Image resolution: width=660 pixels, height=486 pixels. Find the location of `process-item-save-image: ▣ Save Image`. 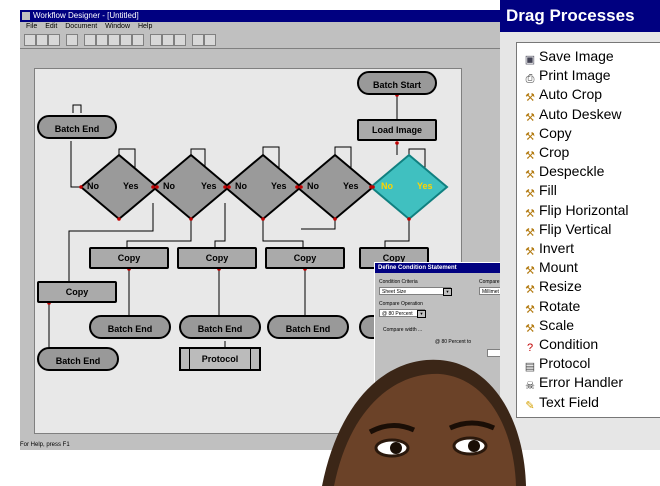

process-item-save-image: ▣ Save Image is located at coordinates (568, 56).